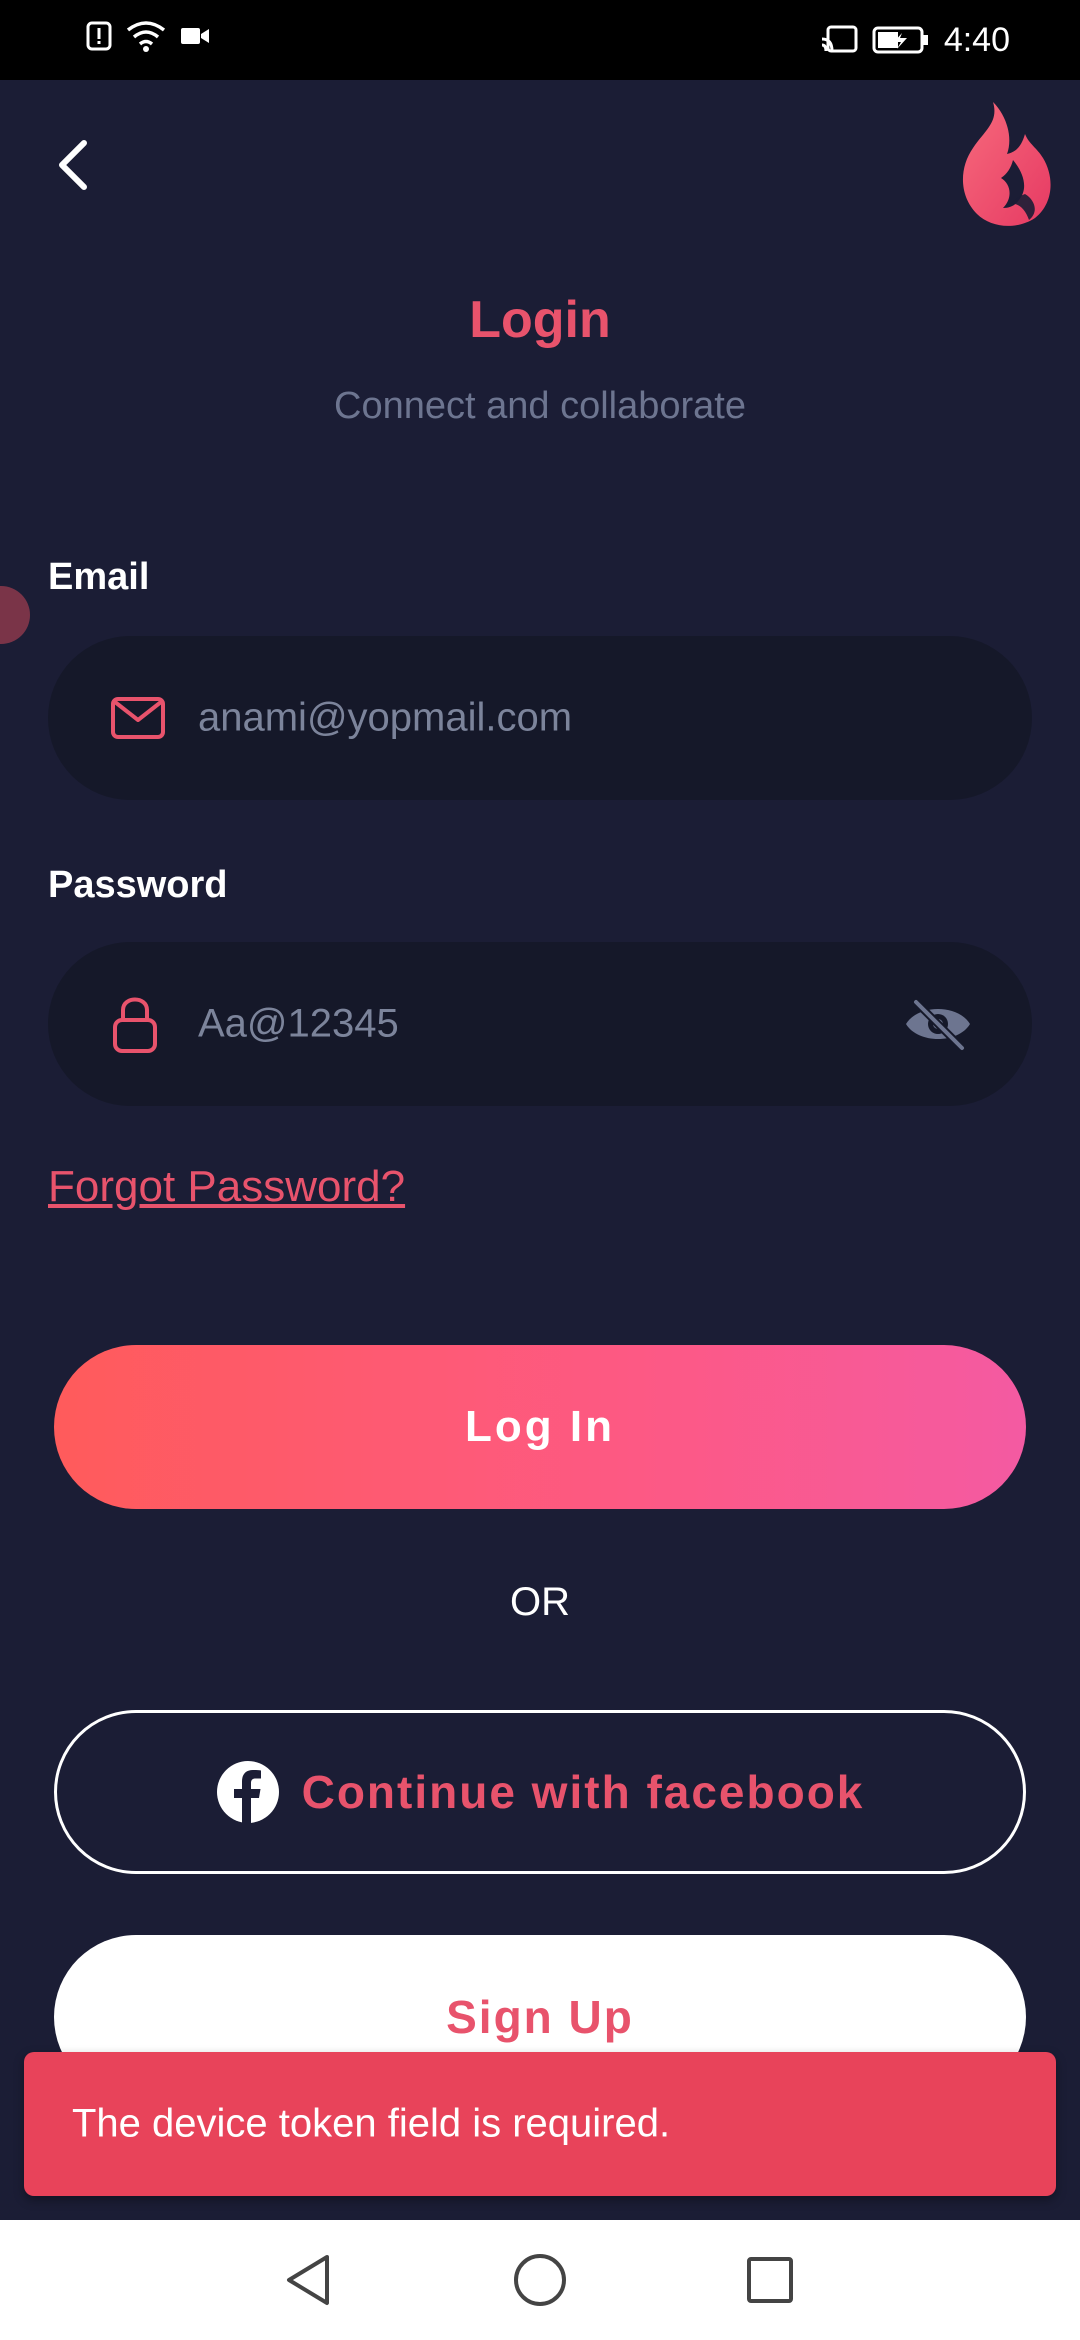  Describe the element at coordinates (385, 718) in the screenshot. I see `email-value: anami@yopmail.com` at that location.